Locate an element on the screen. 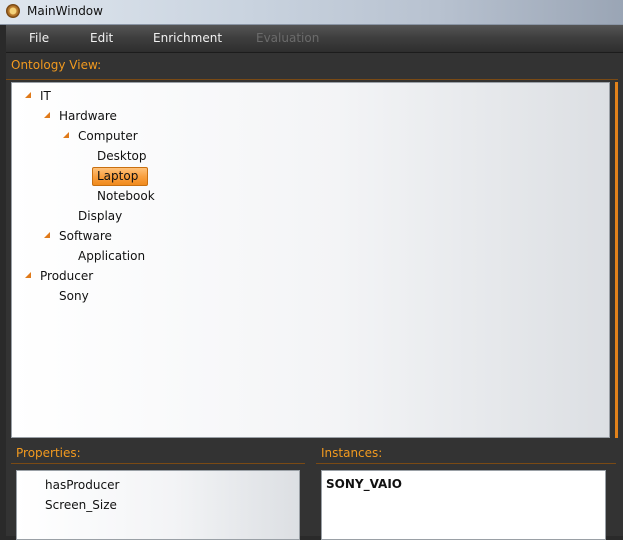  properties-divider is located at coordinates (158, 463).